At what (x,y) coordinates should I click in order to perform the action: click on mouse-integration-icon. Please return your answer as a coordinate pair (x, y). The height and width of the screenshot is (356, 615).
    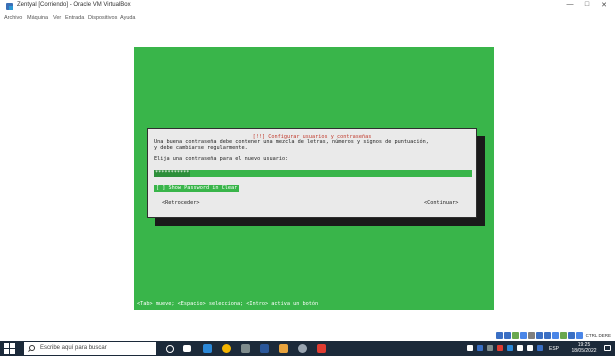
    Looking at the image, I should click on (571, 335).